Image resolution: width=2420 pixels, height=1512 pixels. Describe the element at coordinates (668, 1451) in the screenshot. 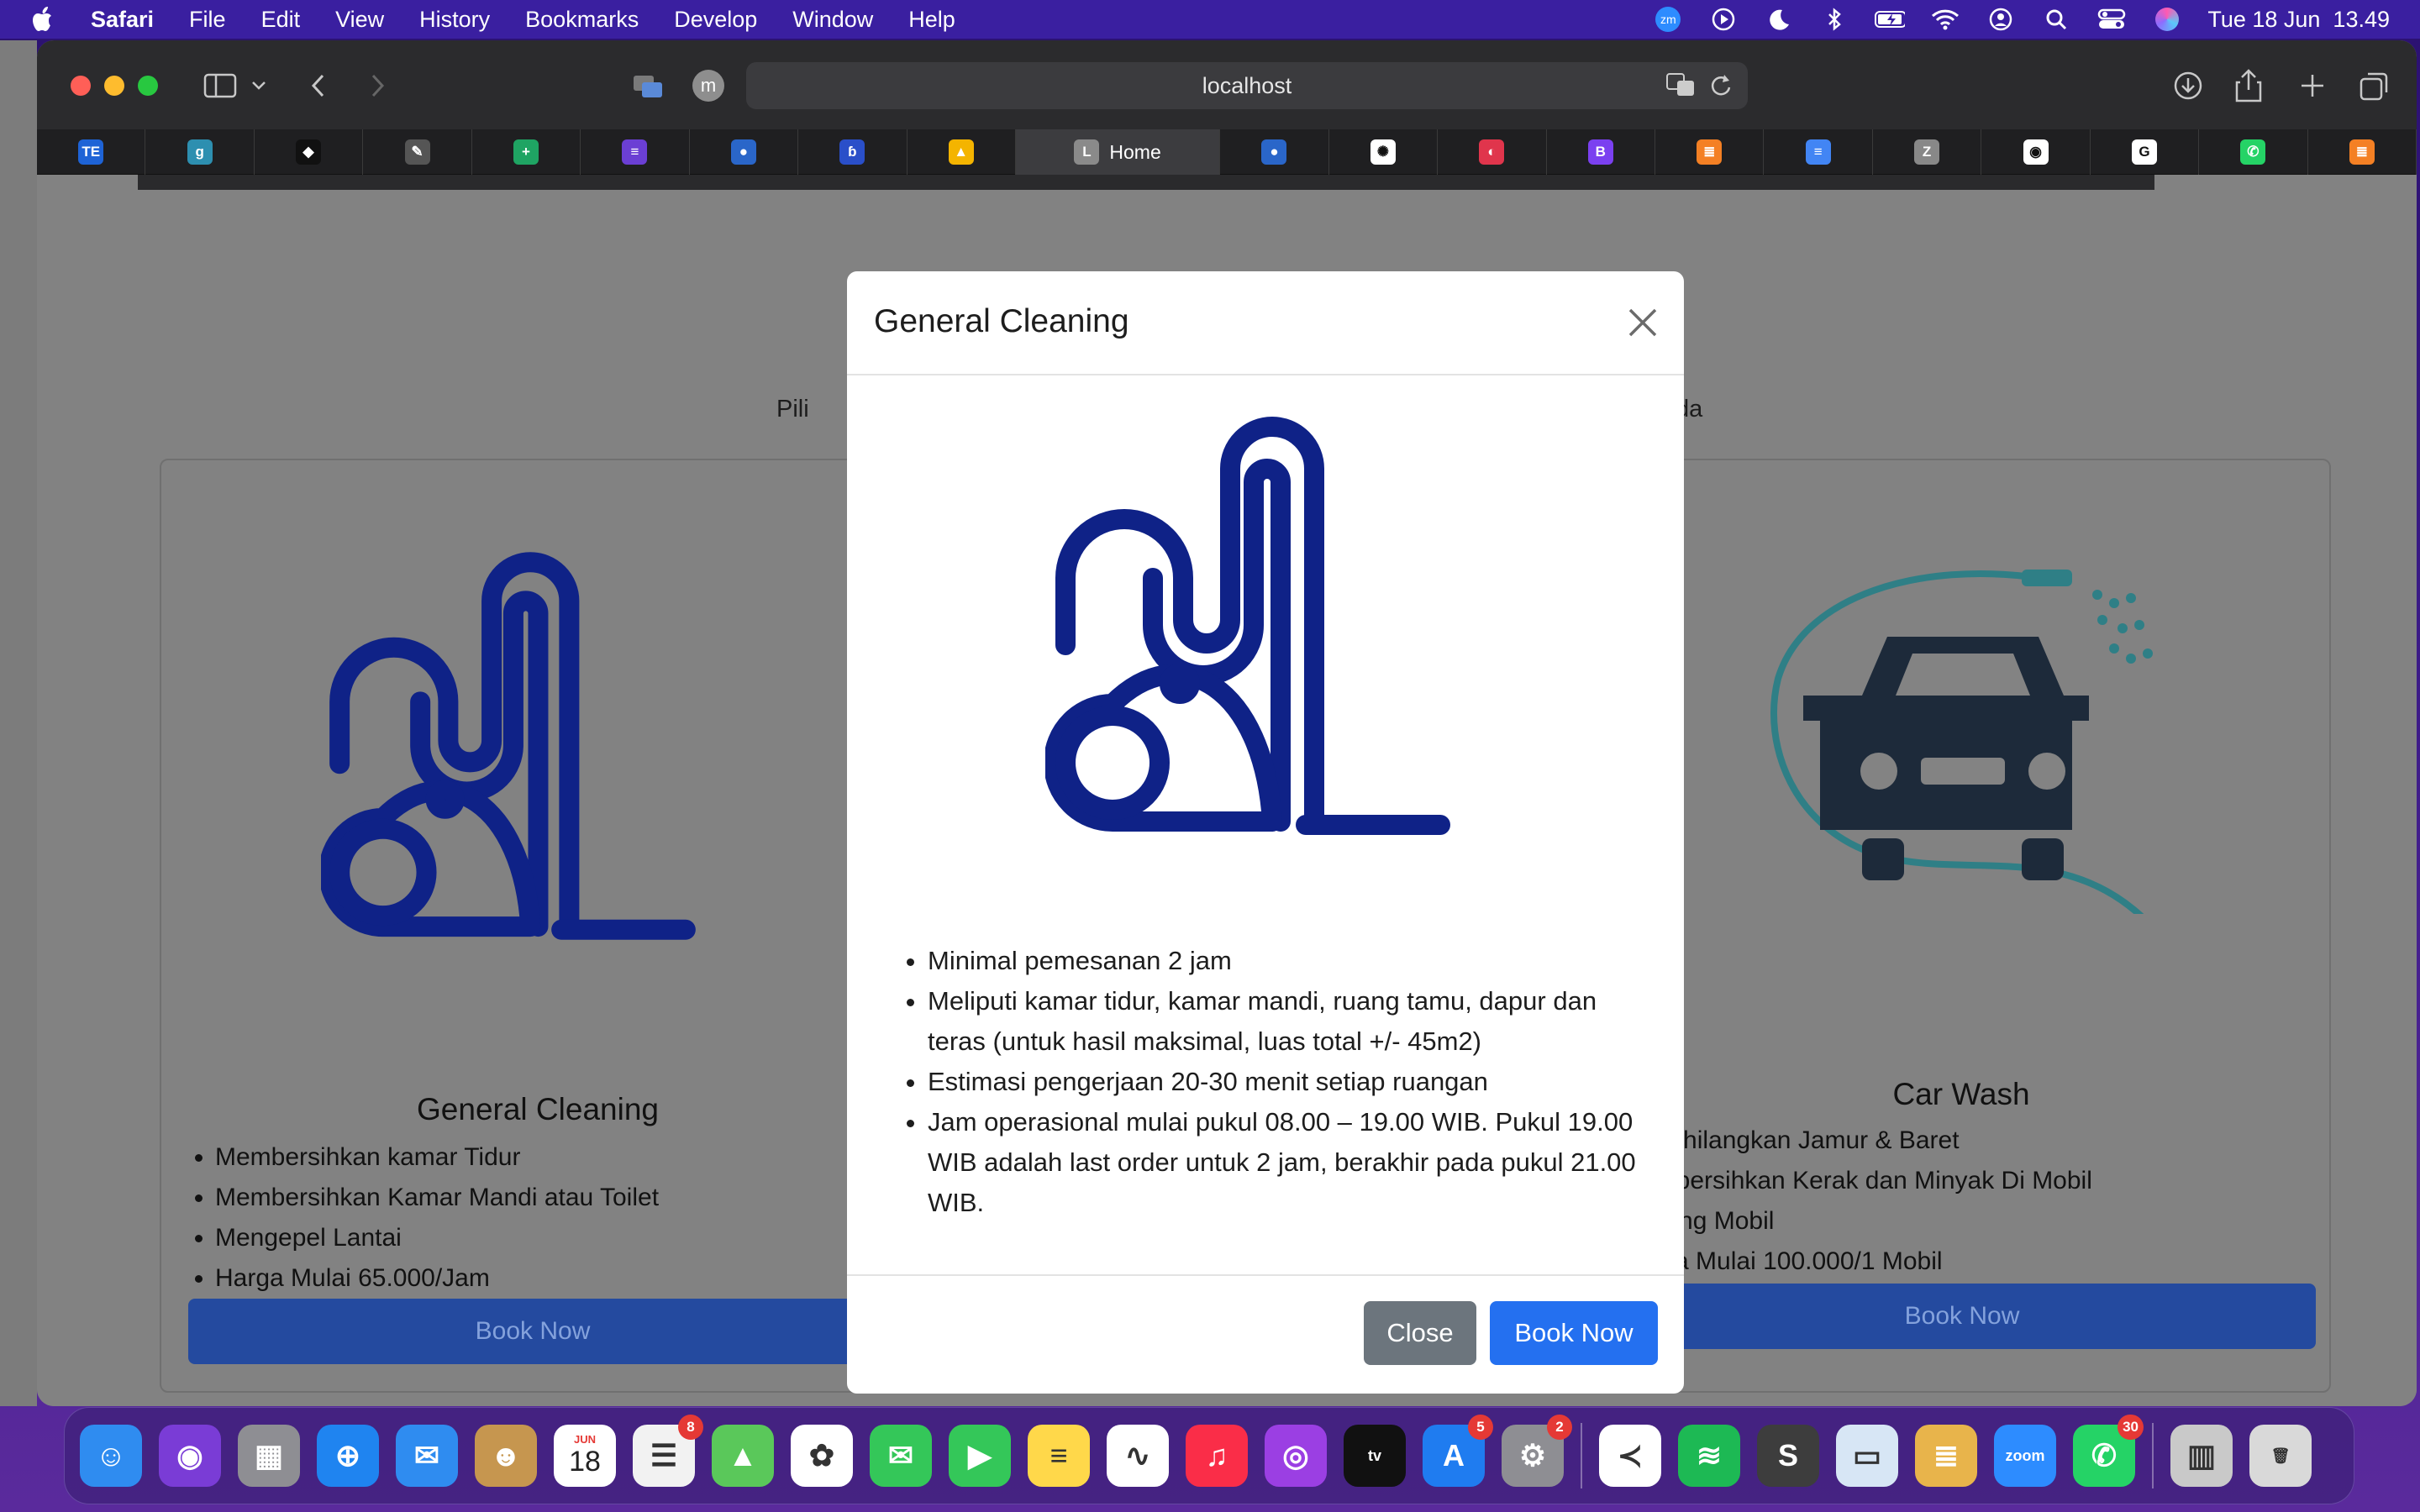

I see `reminders-icon: ☰ 8` at that location.